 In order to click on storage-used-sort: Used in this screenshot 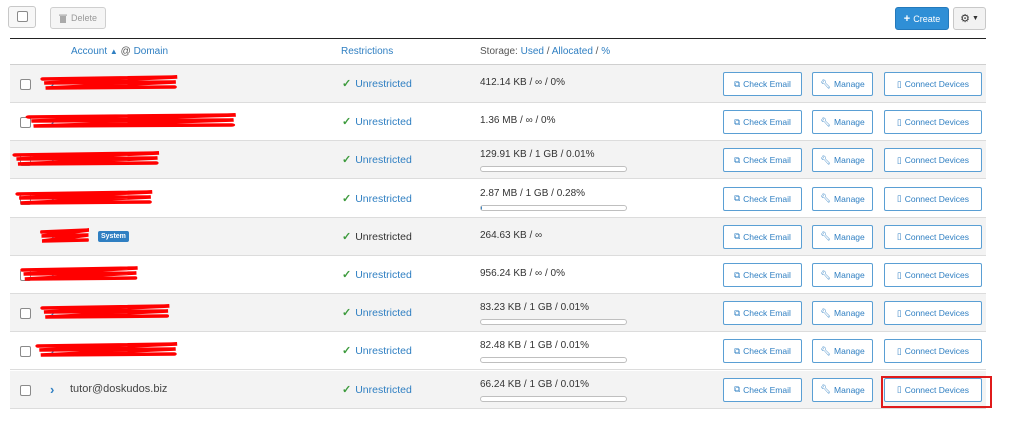, I will do `click(532, 51)`.